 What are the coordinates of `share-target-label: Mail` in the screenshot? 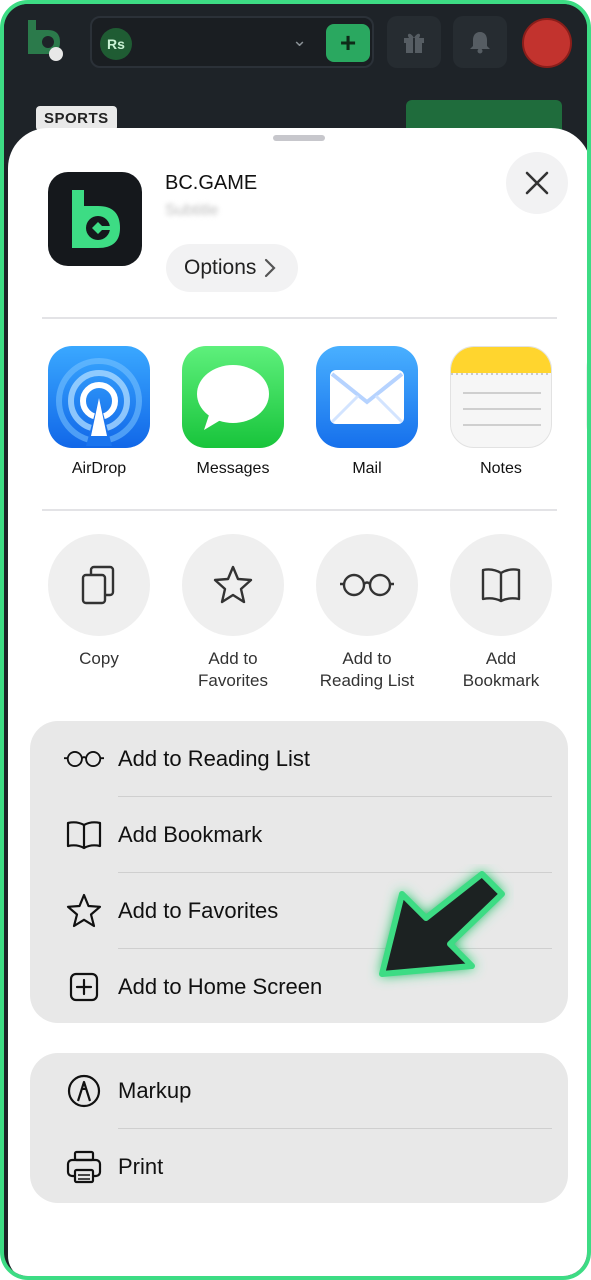 It's located at (367, 468).